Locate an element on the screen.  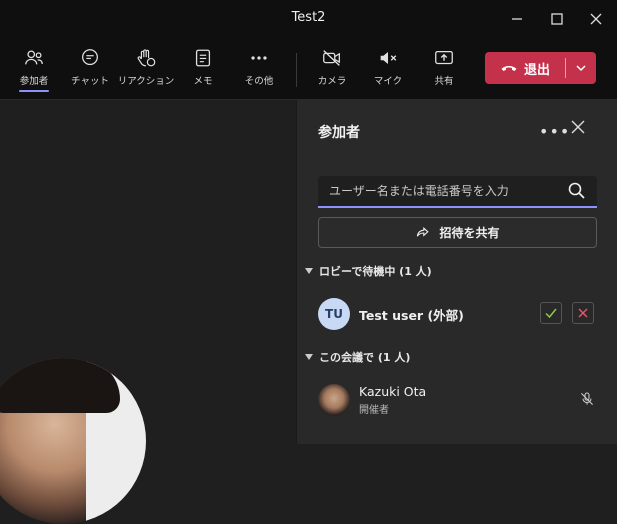
raise-hand-icon is located at coordinates (146, 58).